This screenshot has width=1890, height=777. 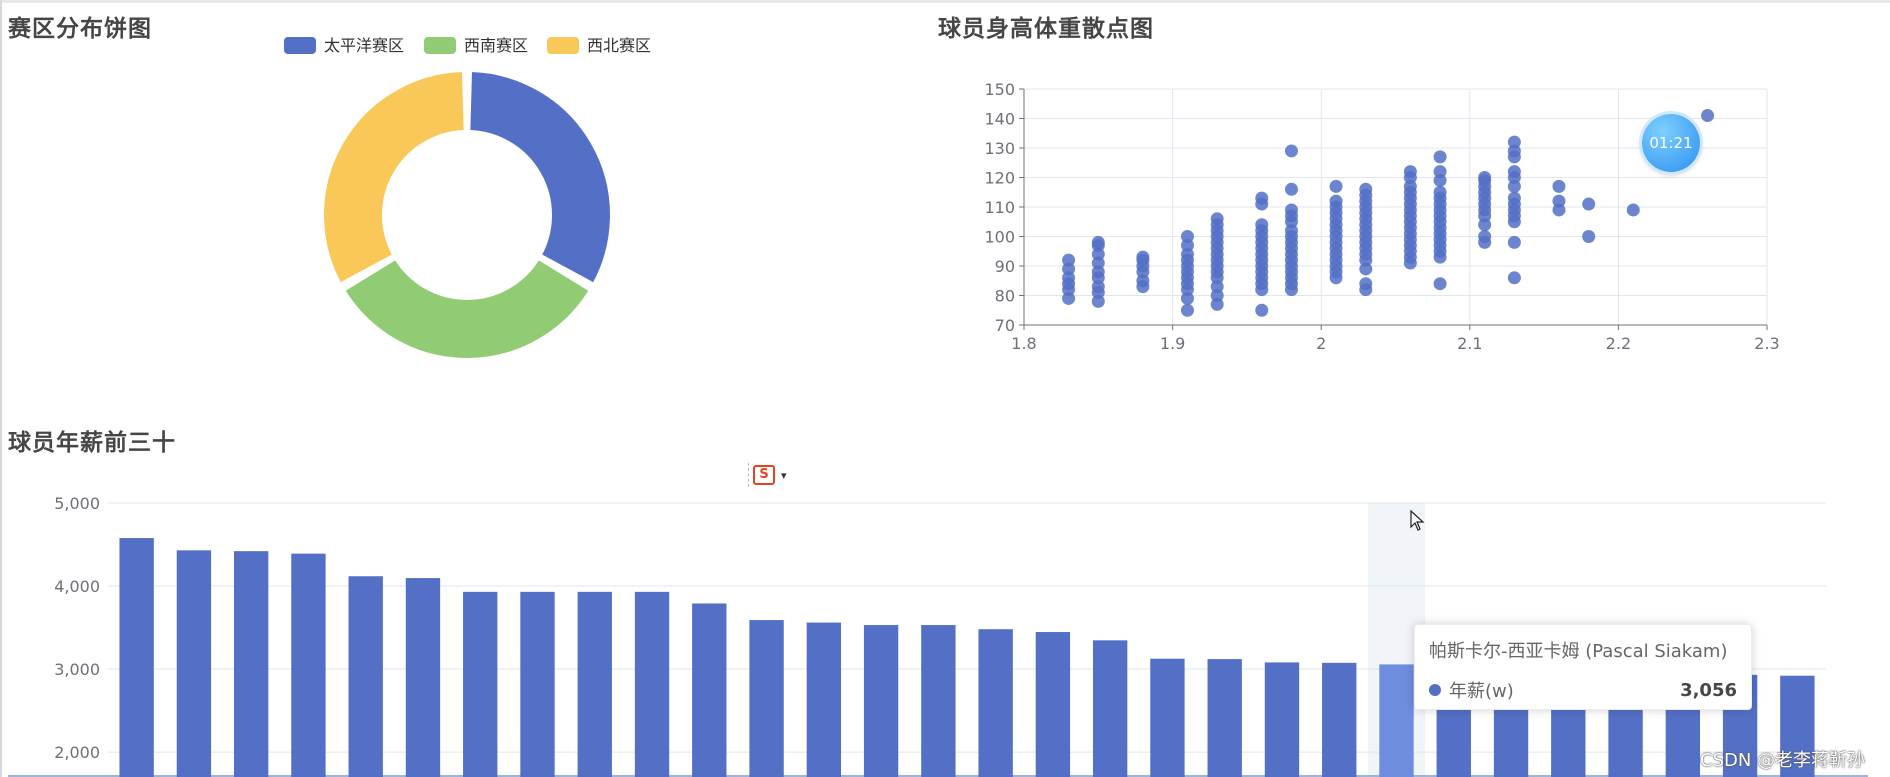 What do you see at coordinates (1321, 343) in the screenshot?
I see `scatter-x-tick-label: 2` at bounding box center [1321, 343].